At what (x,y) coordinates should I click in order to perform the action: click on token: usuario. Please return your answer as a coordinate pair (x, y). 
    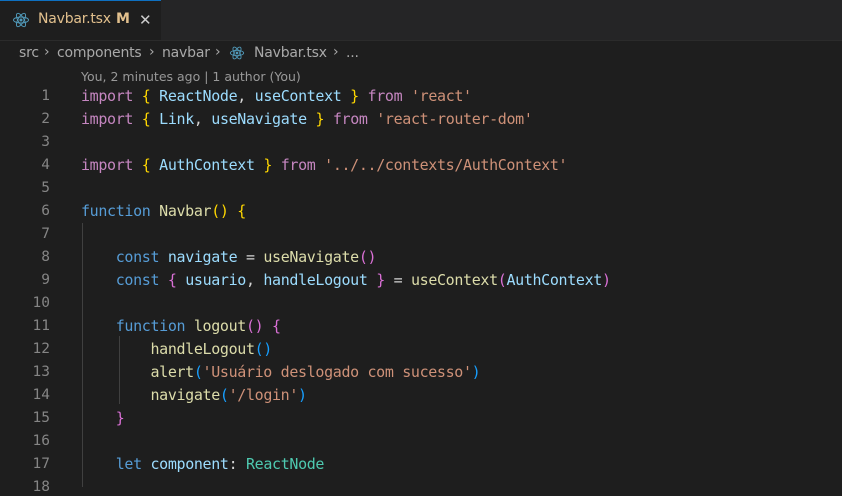
    Looking at the image, I should click on (215, 280).